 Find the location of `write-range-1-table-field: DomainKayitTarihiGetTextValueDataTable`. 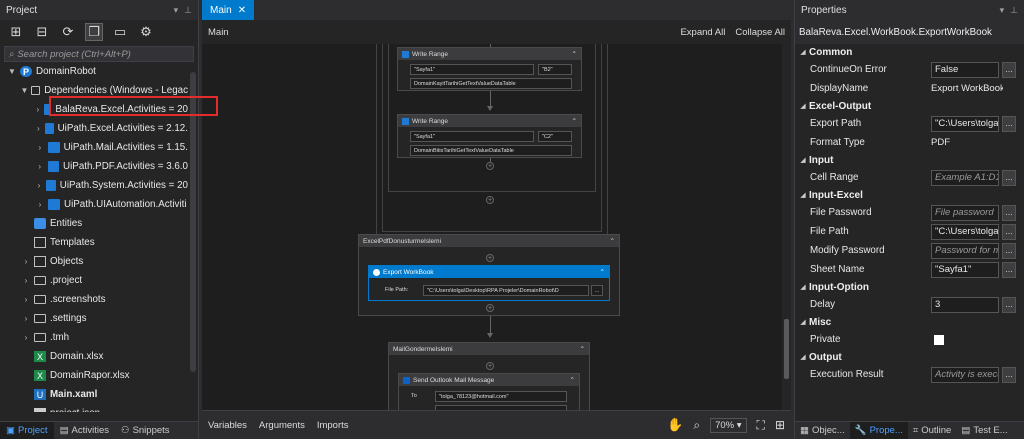

write-range-1-table-field: DomainKayitTarihiGetTextValueDataTable is located at coordinates (491, 83).